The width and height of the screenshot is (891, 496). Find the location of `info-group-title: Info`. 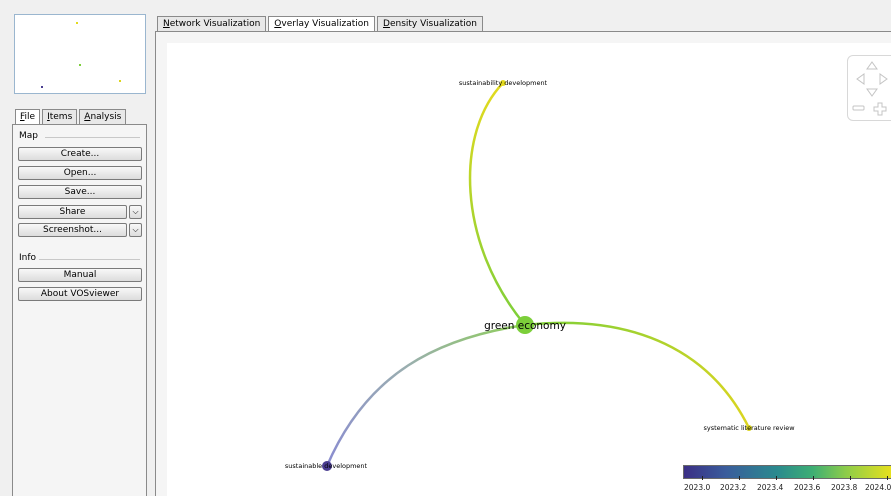

info-group-title: Info is located at coordinates (28, 258).